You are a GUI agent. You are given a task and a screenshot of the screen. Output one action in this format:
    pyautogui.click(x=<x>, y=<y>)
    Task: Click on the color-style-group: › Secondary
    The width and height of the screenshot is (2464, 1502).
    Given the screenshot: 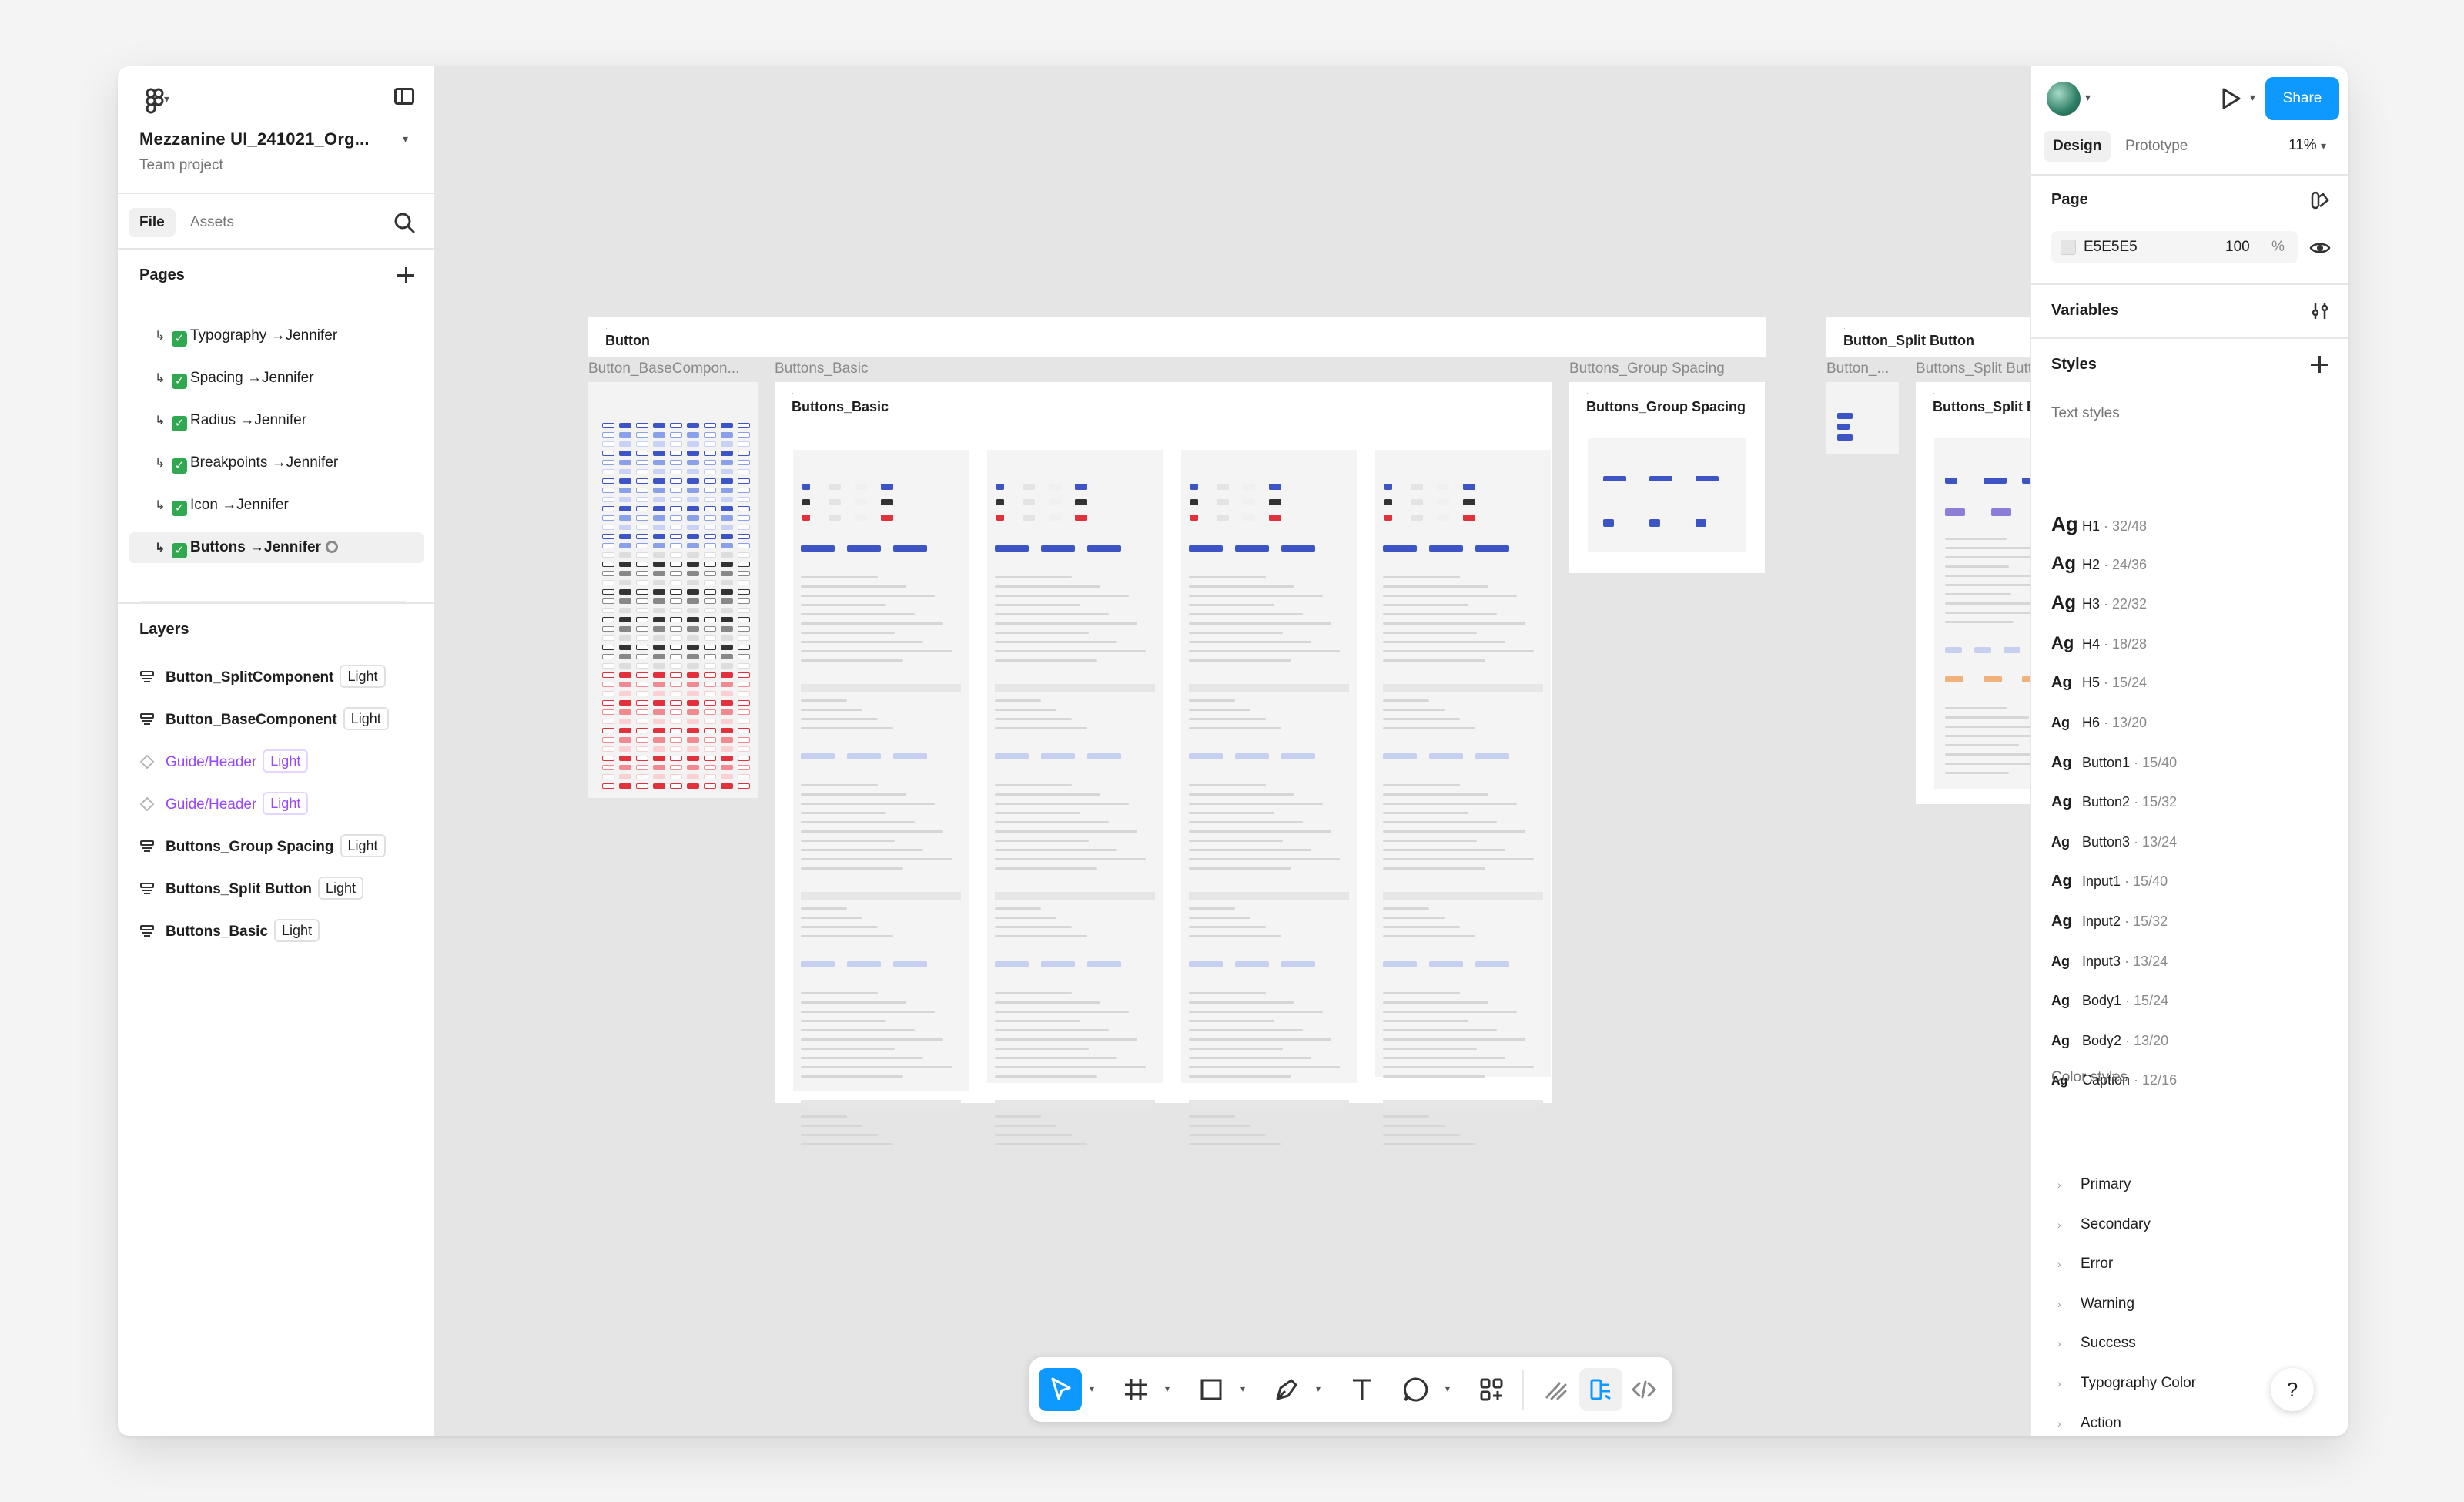 What is the action you would take?
    pyautogui.click(x=2101, y=1224)
    